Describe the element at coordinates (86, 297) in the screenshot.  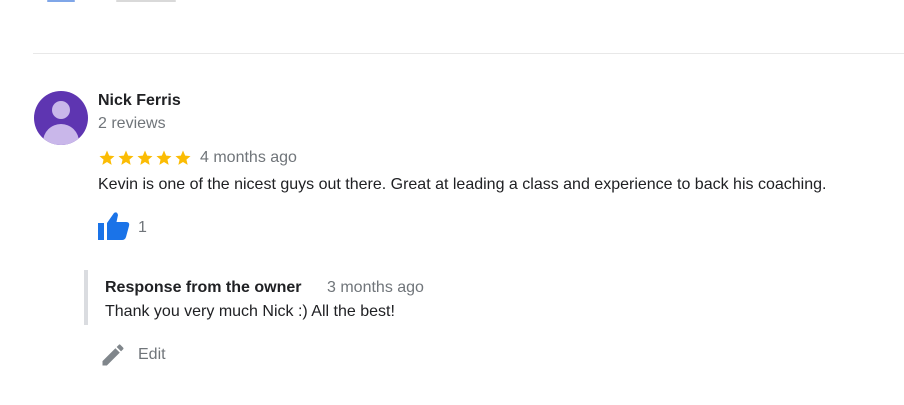
I see `owner-response-bar` at that location.